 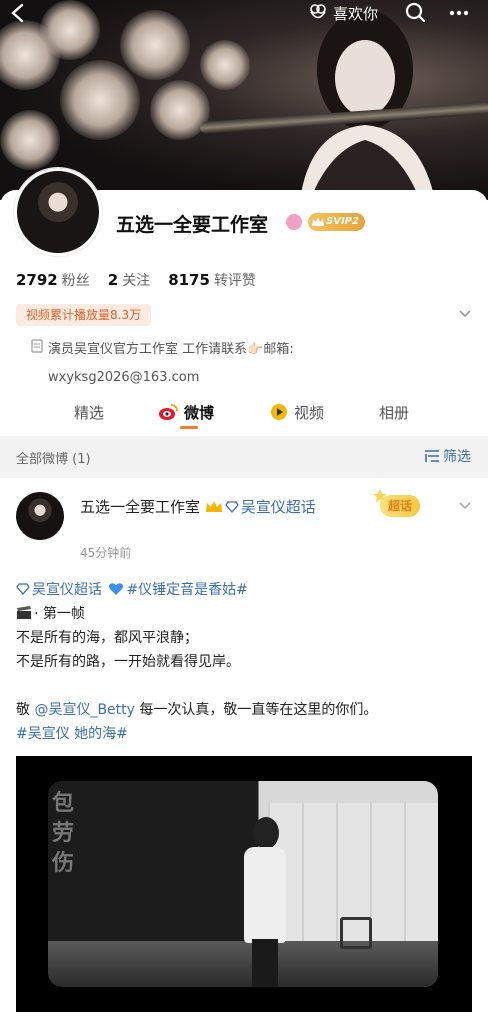 What do you see at coordinates (24, 612) in the screenshot?
I see `clapperboard-icon` at bounding box center [24, 612].